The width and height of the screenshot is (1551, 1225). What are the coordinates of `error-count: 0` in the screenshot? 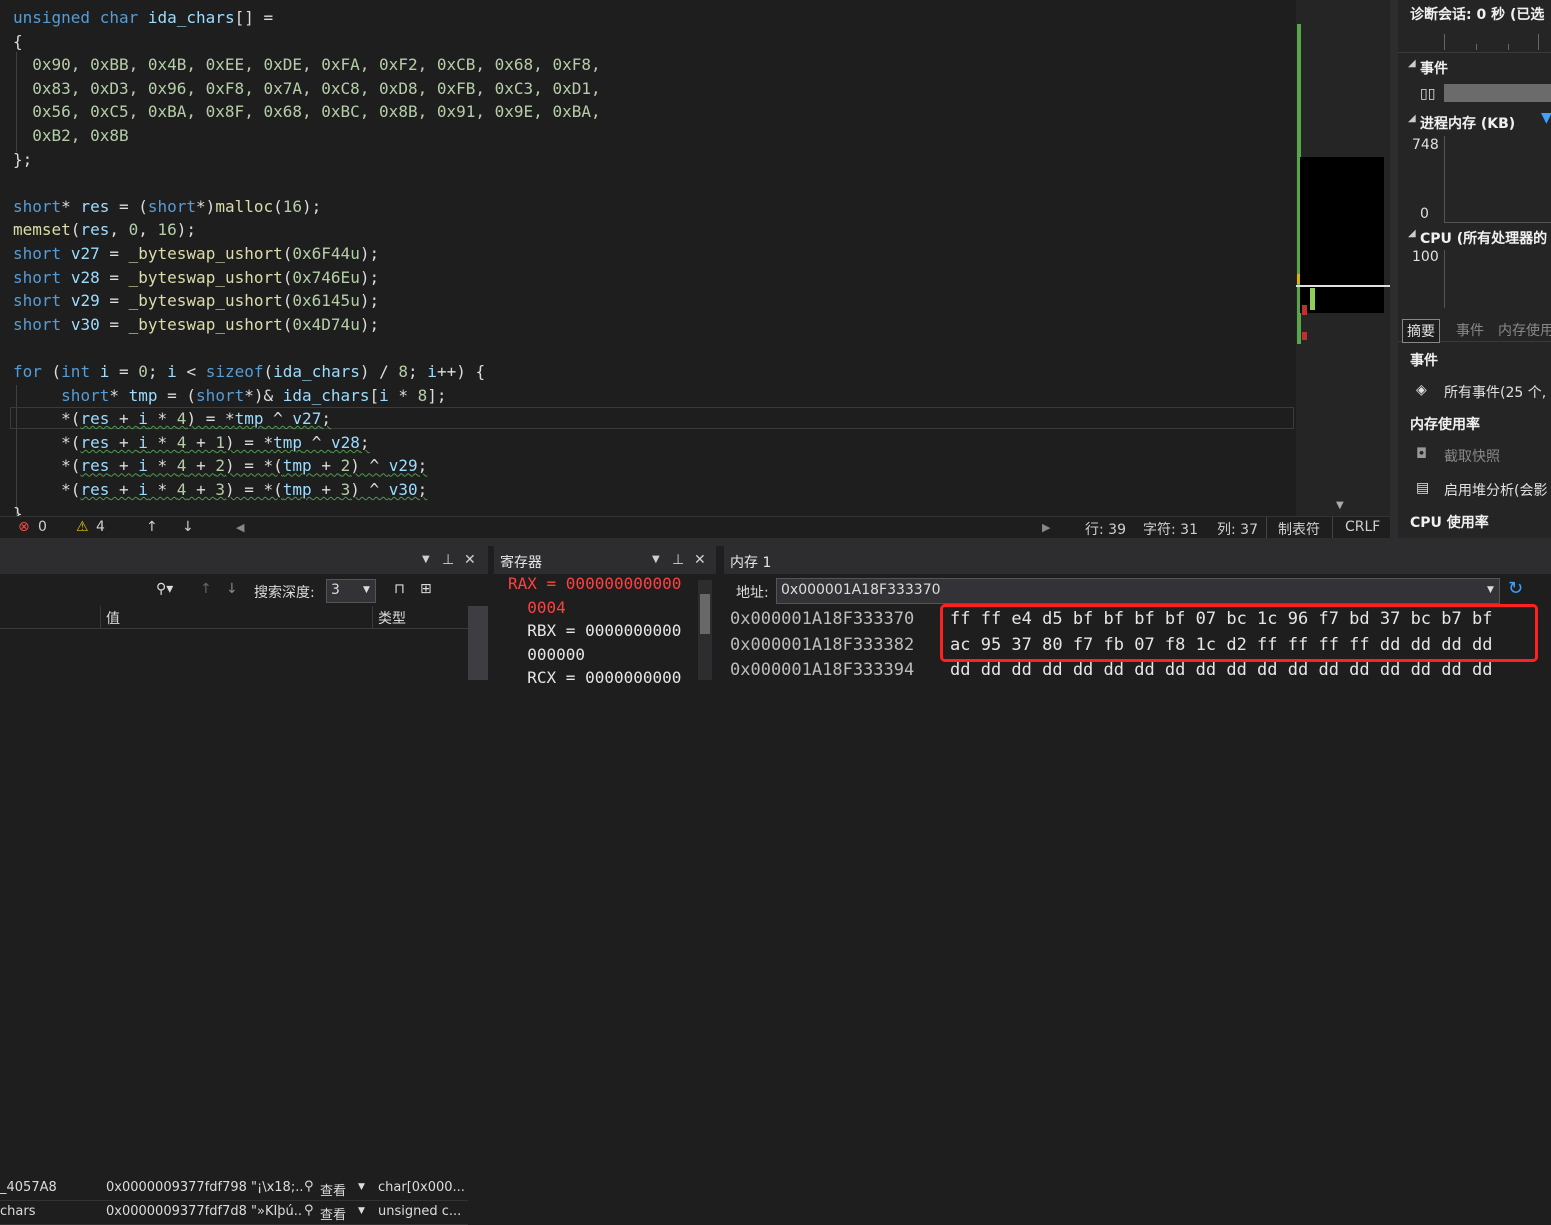 It's located at (42, 527).